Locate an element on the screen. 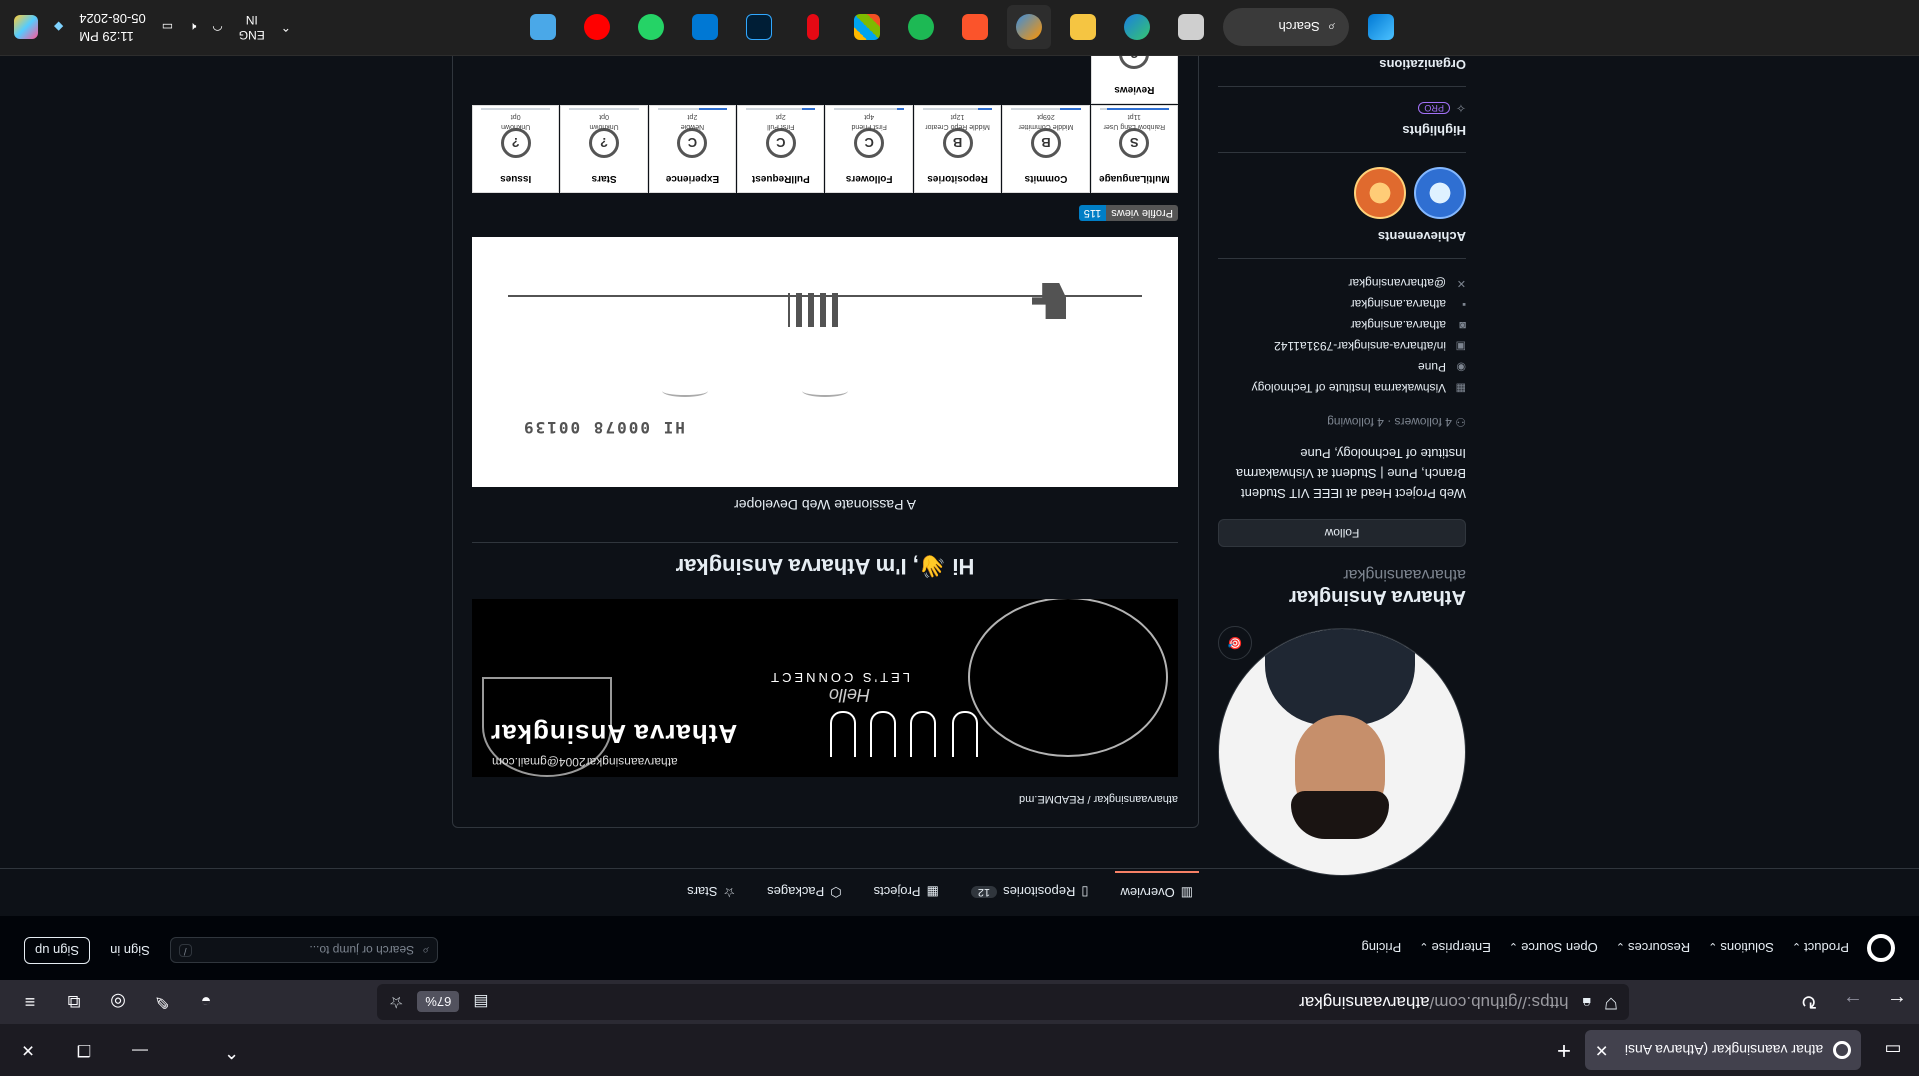 Image resolution: width=1919 pixels, height=1076 pixels. tab-packages: ⬡ Packages is located at coordinates (804, 892).